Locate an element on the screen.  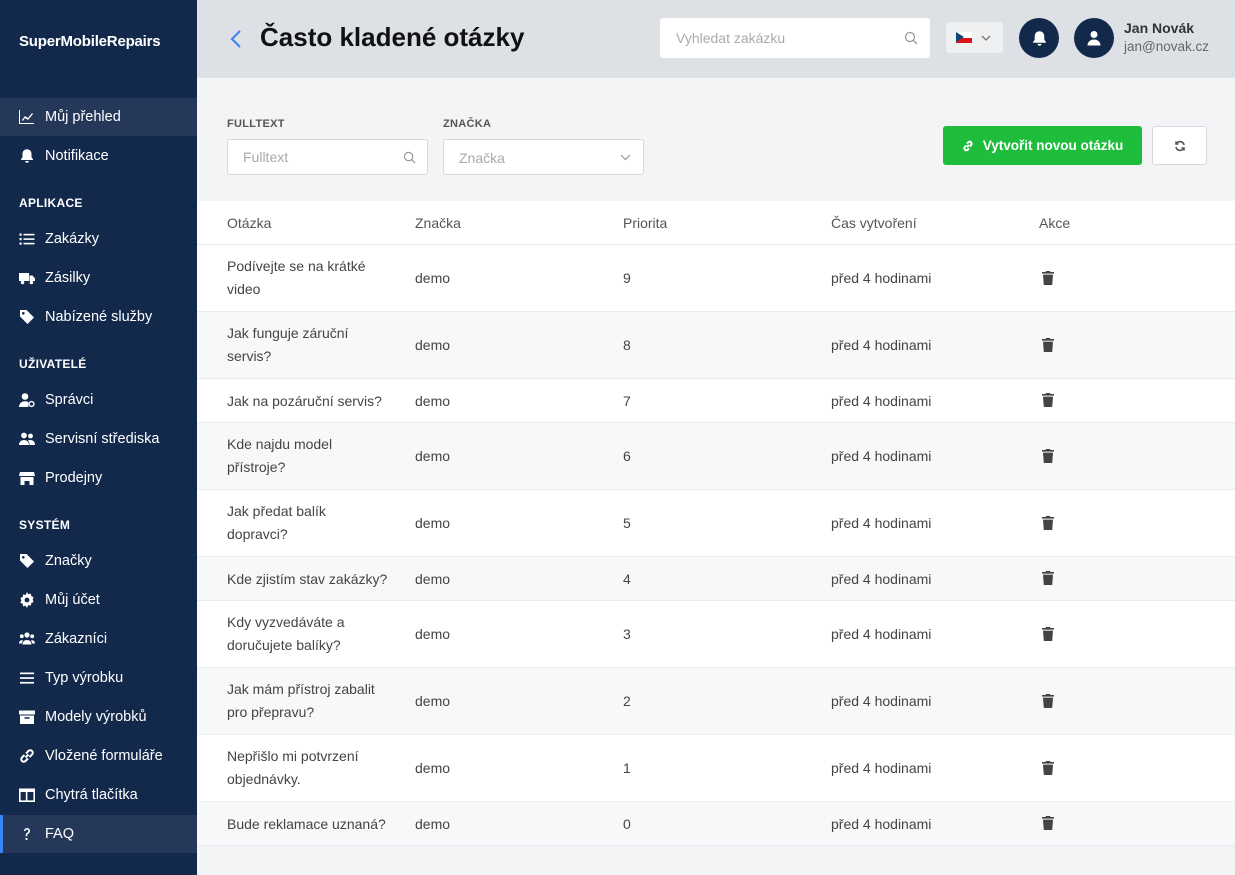
brand-filter-label: ZNAČKA is located at coordinates (467, 124).